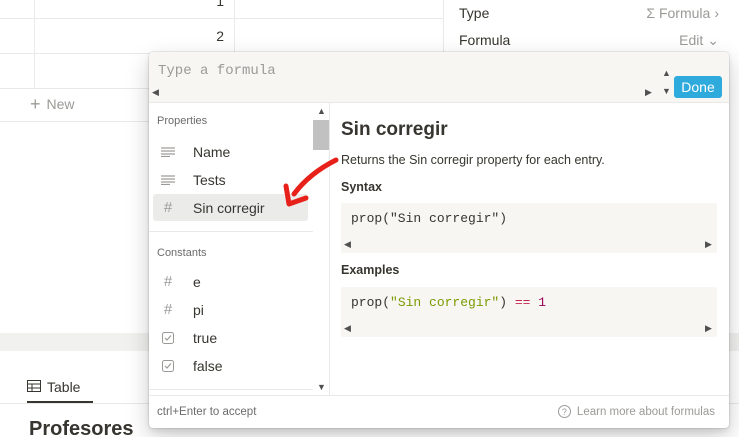  What do you see at coordinates (207, 412) in the screenshot?
I see `keyboard-hint: ctrl+Enter to accept` at bounding box center [207, 412].